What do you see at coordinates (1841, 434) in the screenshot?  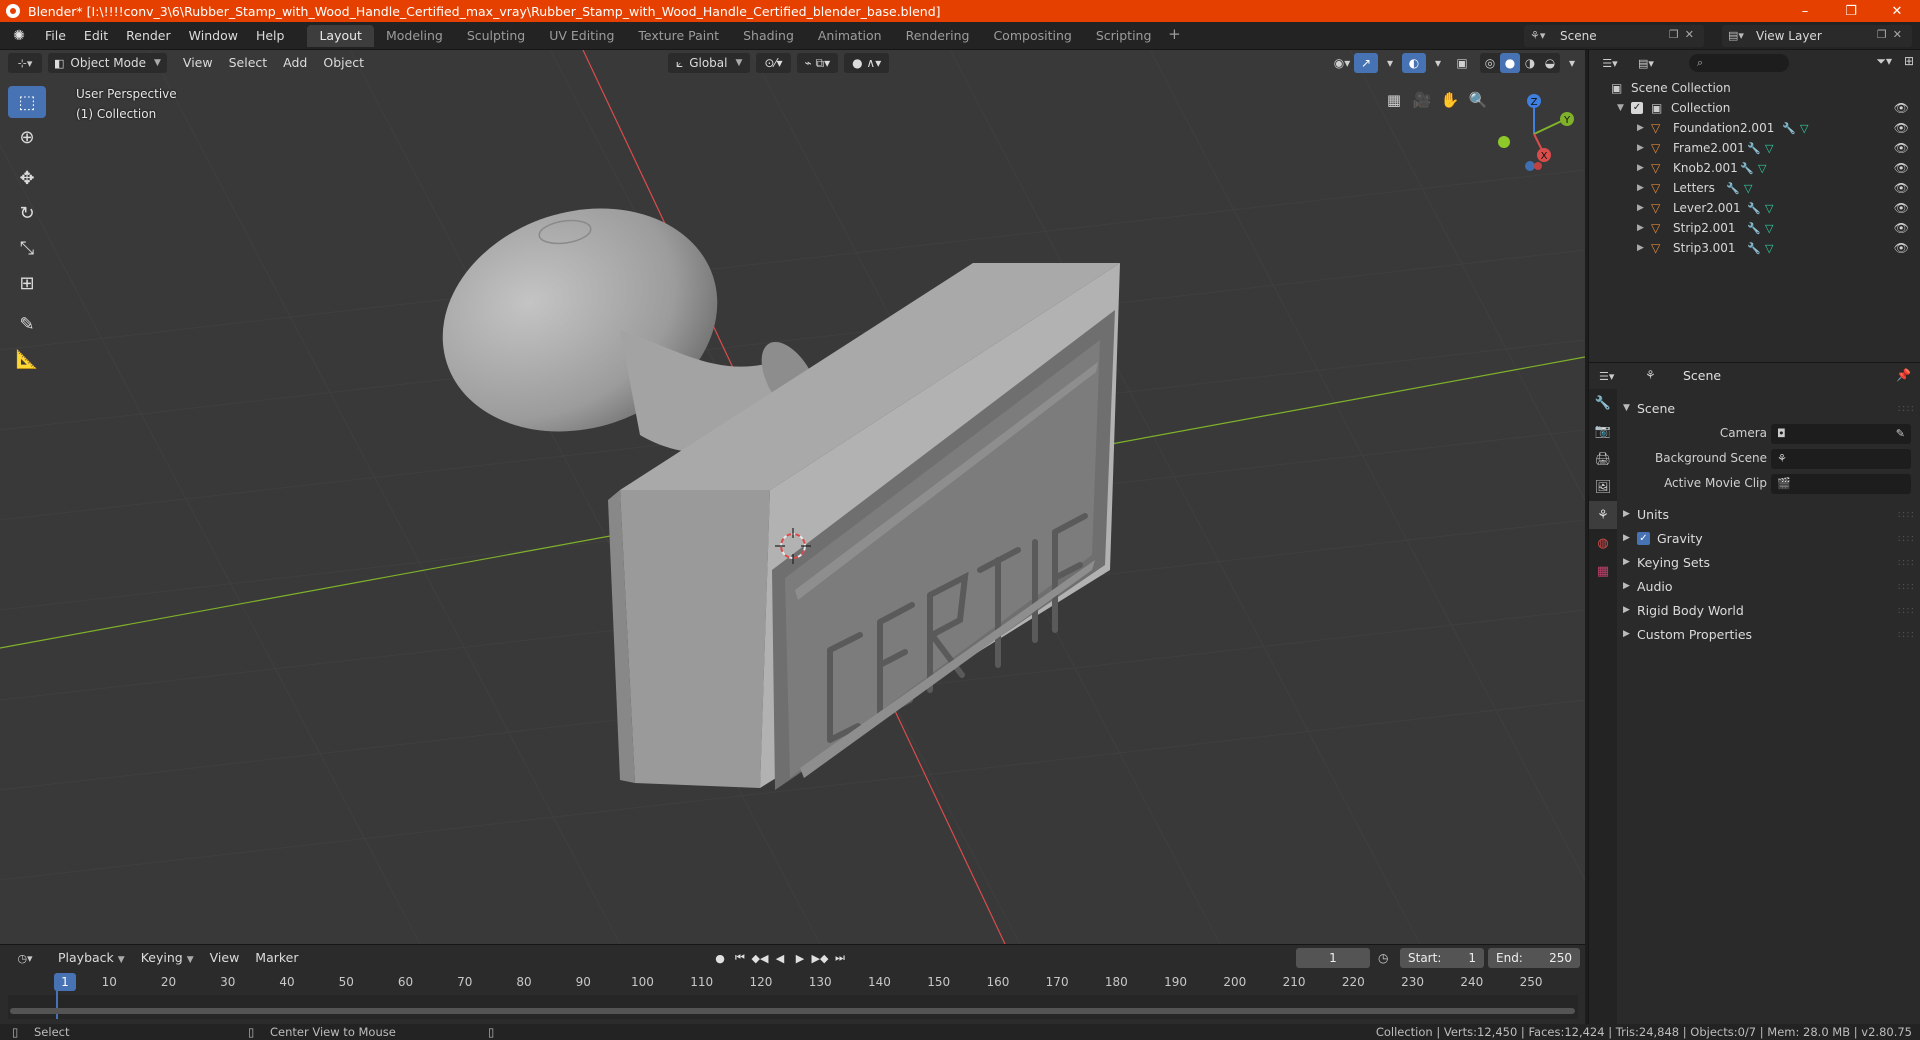 I see `camera-input: ◘ ✎` at bounding box center [1841, 434].